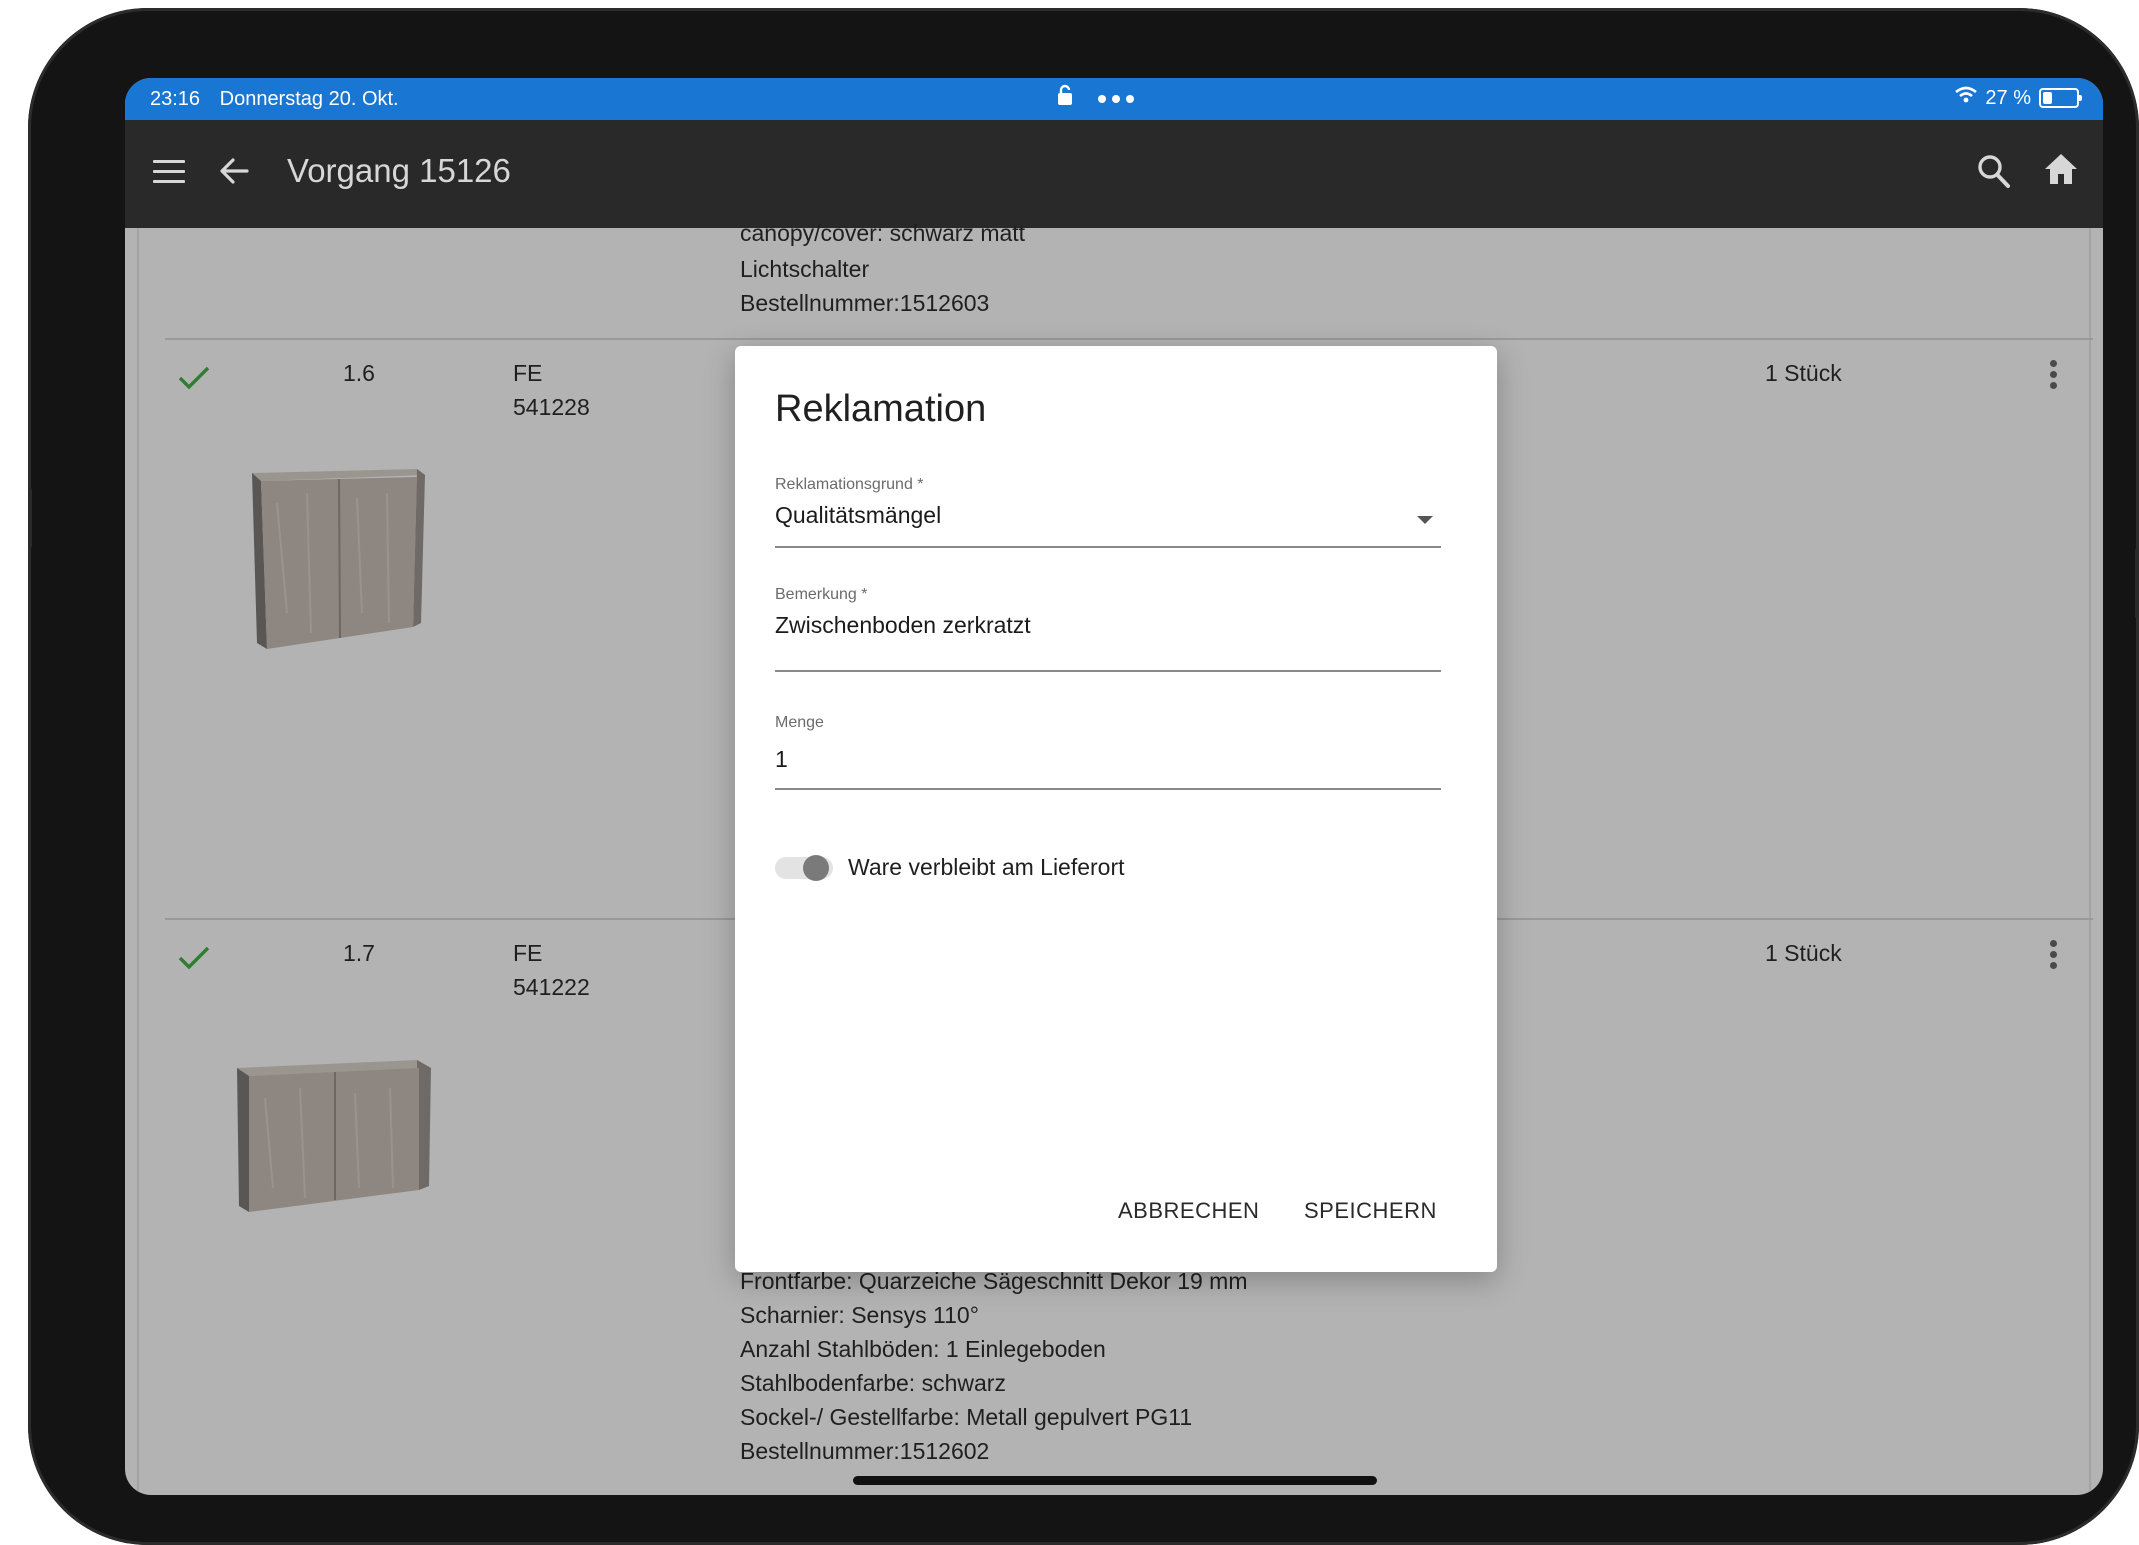 This screenshot has width=2139, height=1545. What do you see at coordinates (805, 269) in the screenshot?
I see `detail-line: Lichtschalter` at bounding box center [805, 269].